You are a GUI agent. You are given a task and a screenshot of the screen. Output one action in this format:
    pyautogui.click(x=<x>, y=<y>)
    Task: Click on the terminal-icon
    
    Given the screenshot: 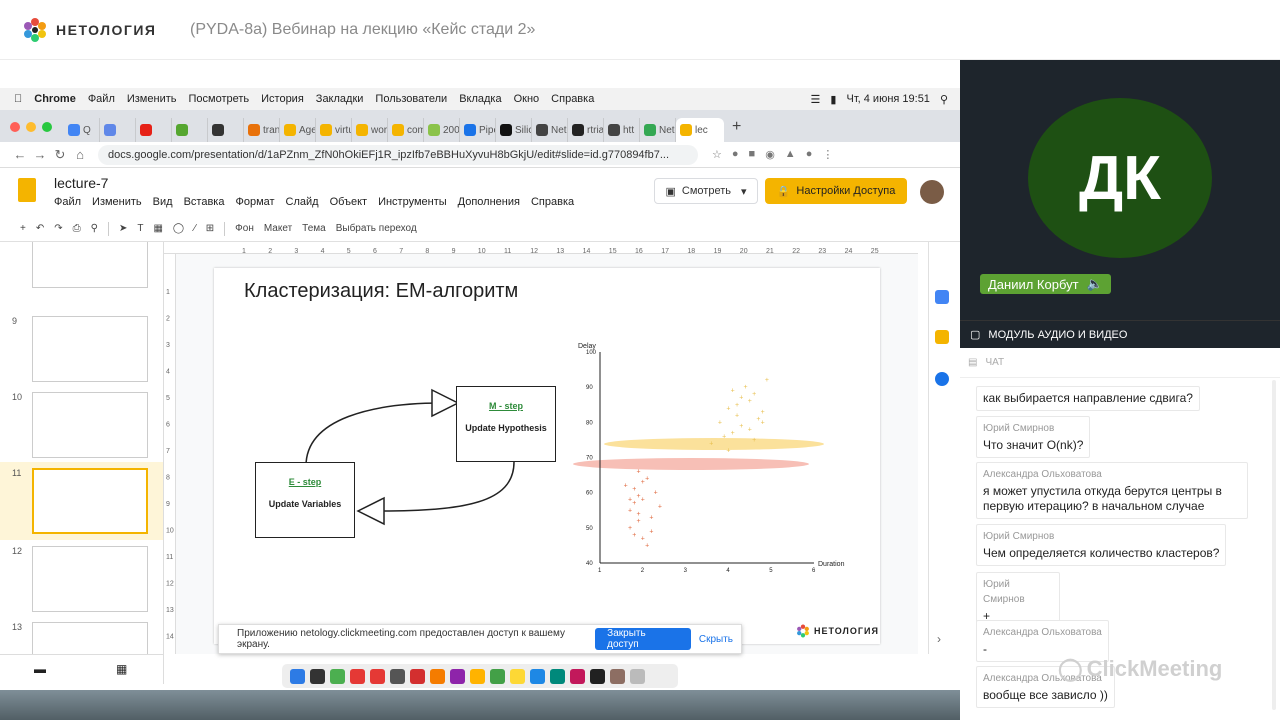 What is the action you would take?
    pyautogui.click(x=317, y=676)
    